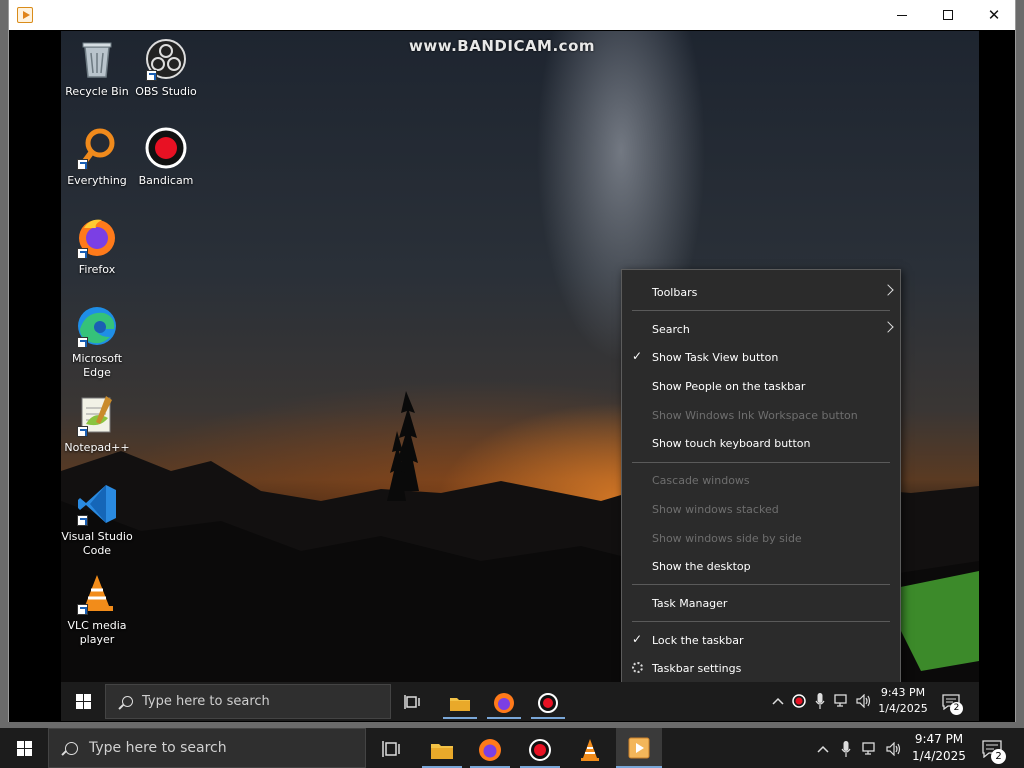 The image size is (1024, 768). Describe the element at coordinates (761, 357) in the screenshot. I see `menu-item-show-task-view: ✓ Show Task View button` at that location.